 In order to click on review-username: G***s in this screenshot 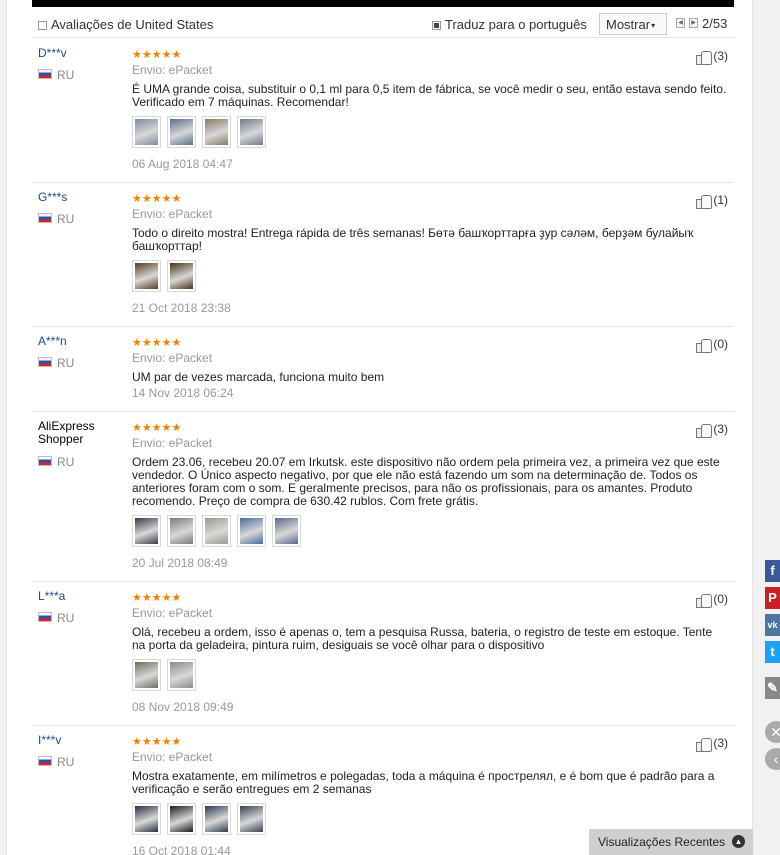, I will do `click(78, 197)`.